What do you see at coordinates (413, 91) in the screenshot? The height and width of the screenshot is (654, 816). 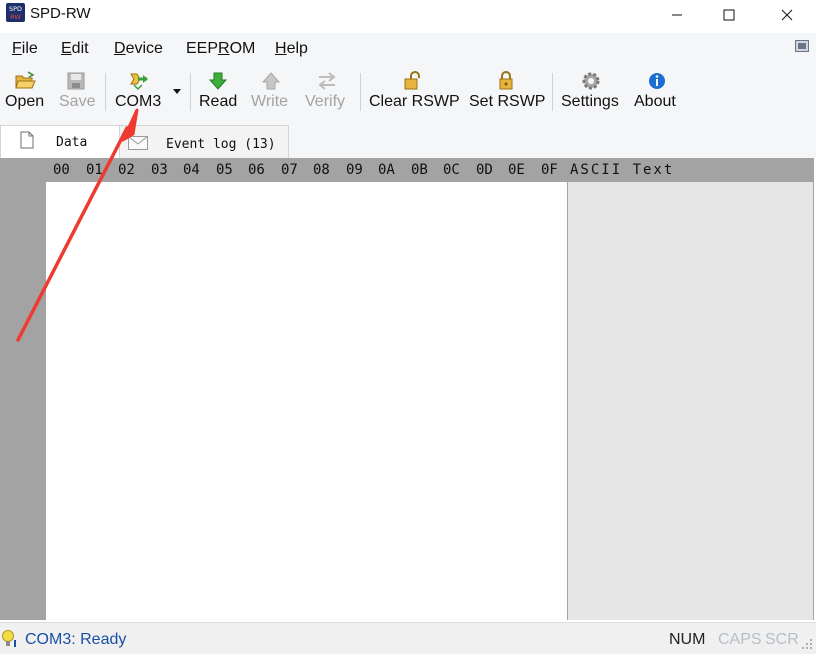 I see `clear-rswp-button: Clear RSWP` at bounding box center [413, 91].